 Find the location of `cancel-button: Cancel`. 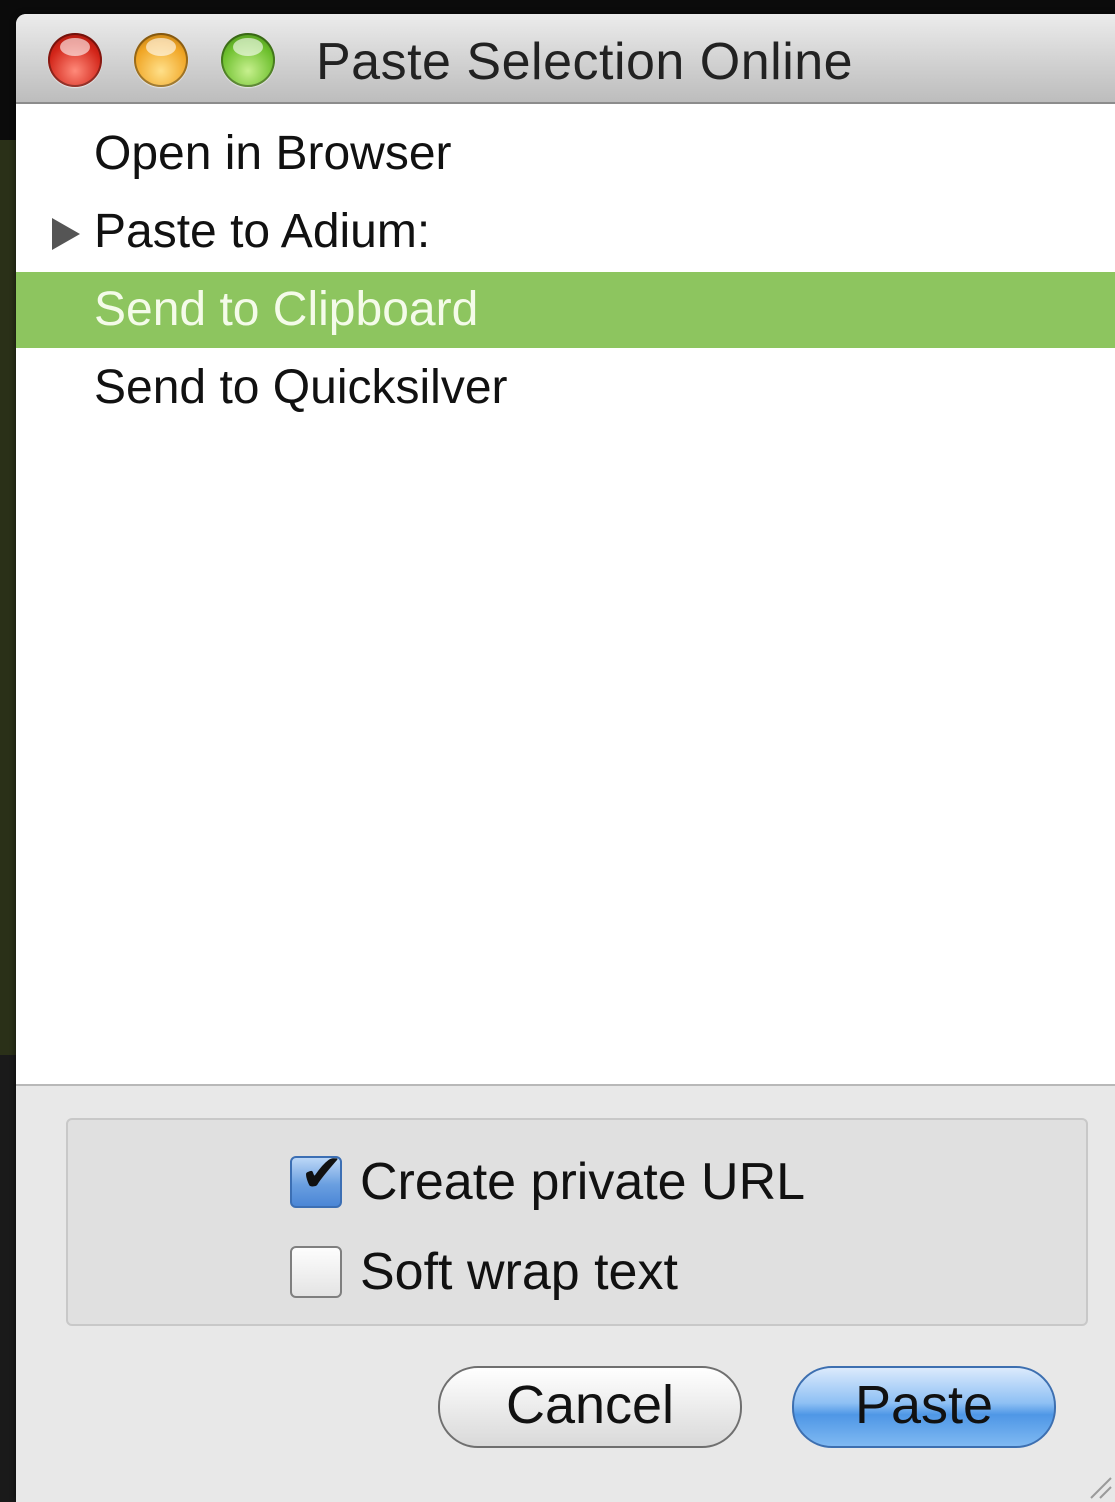

cancel-button: Cancel is located at coordinates (590, 1407).